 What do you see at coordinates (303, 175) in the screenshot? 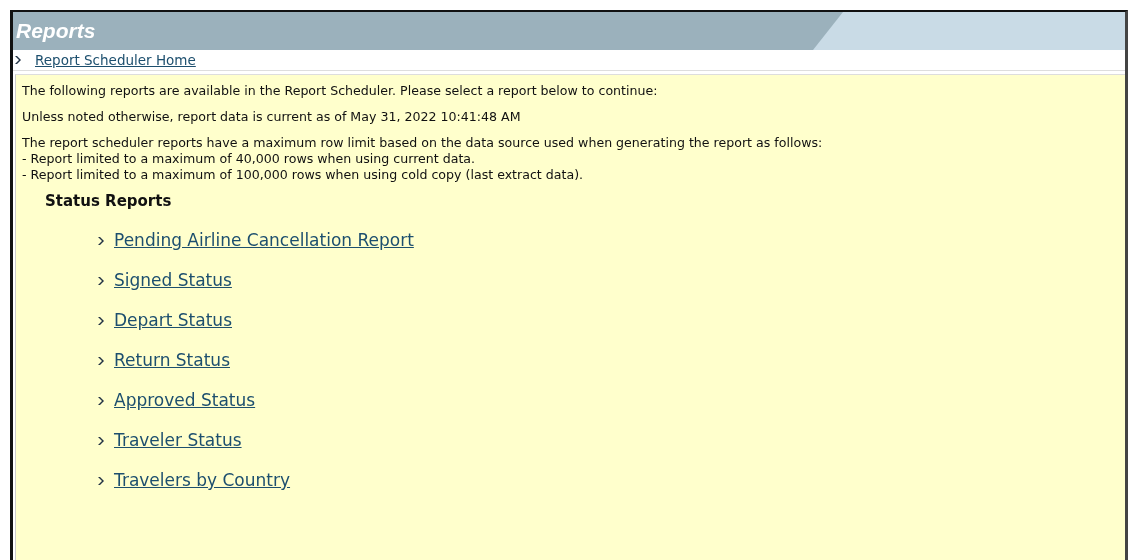
I see `info-text: - Report limited to a maximum of 100,000 rows when using cold copy (last extract data).` at bounding box center [303, 175].